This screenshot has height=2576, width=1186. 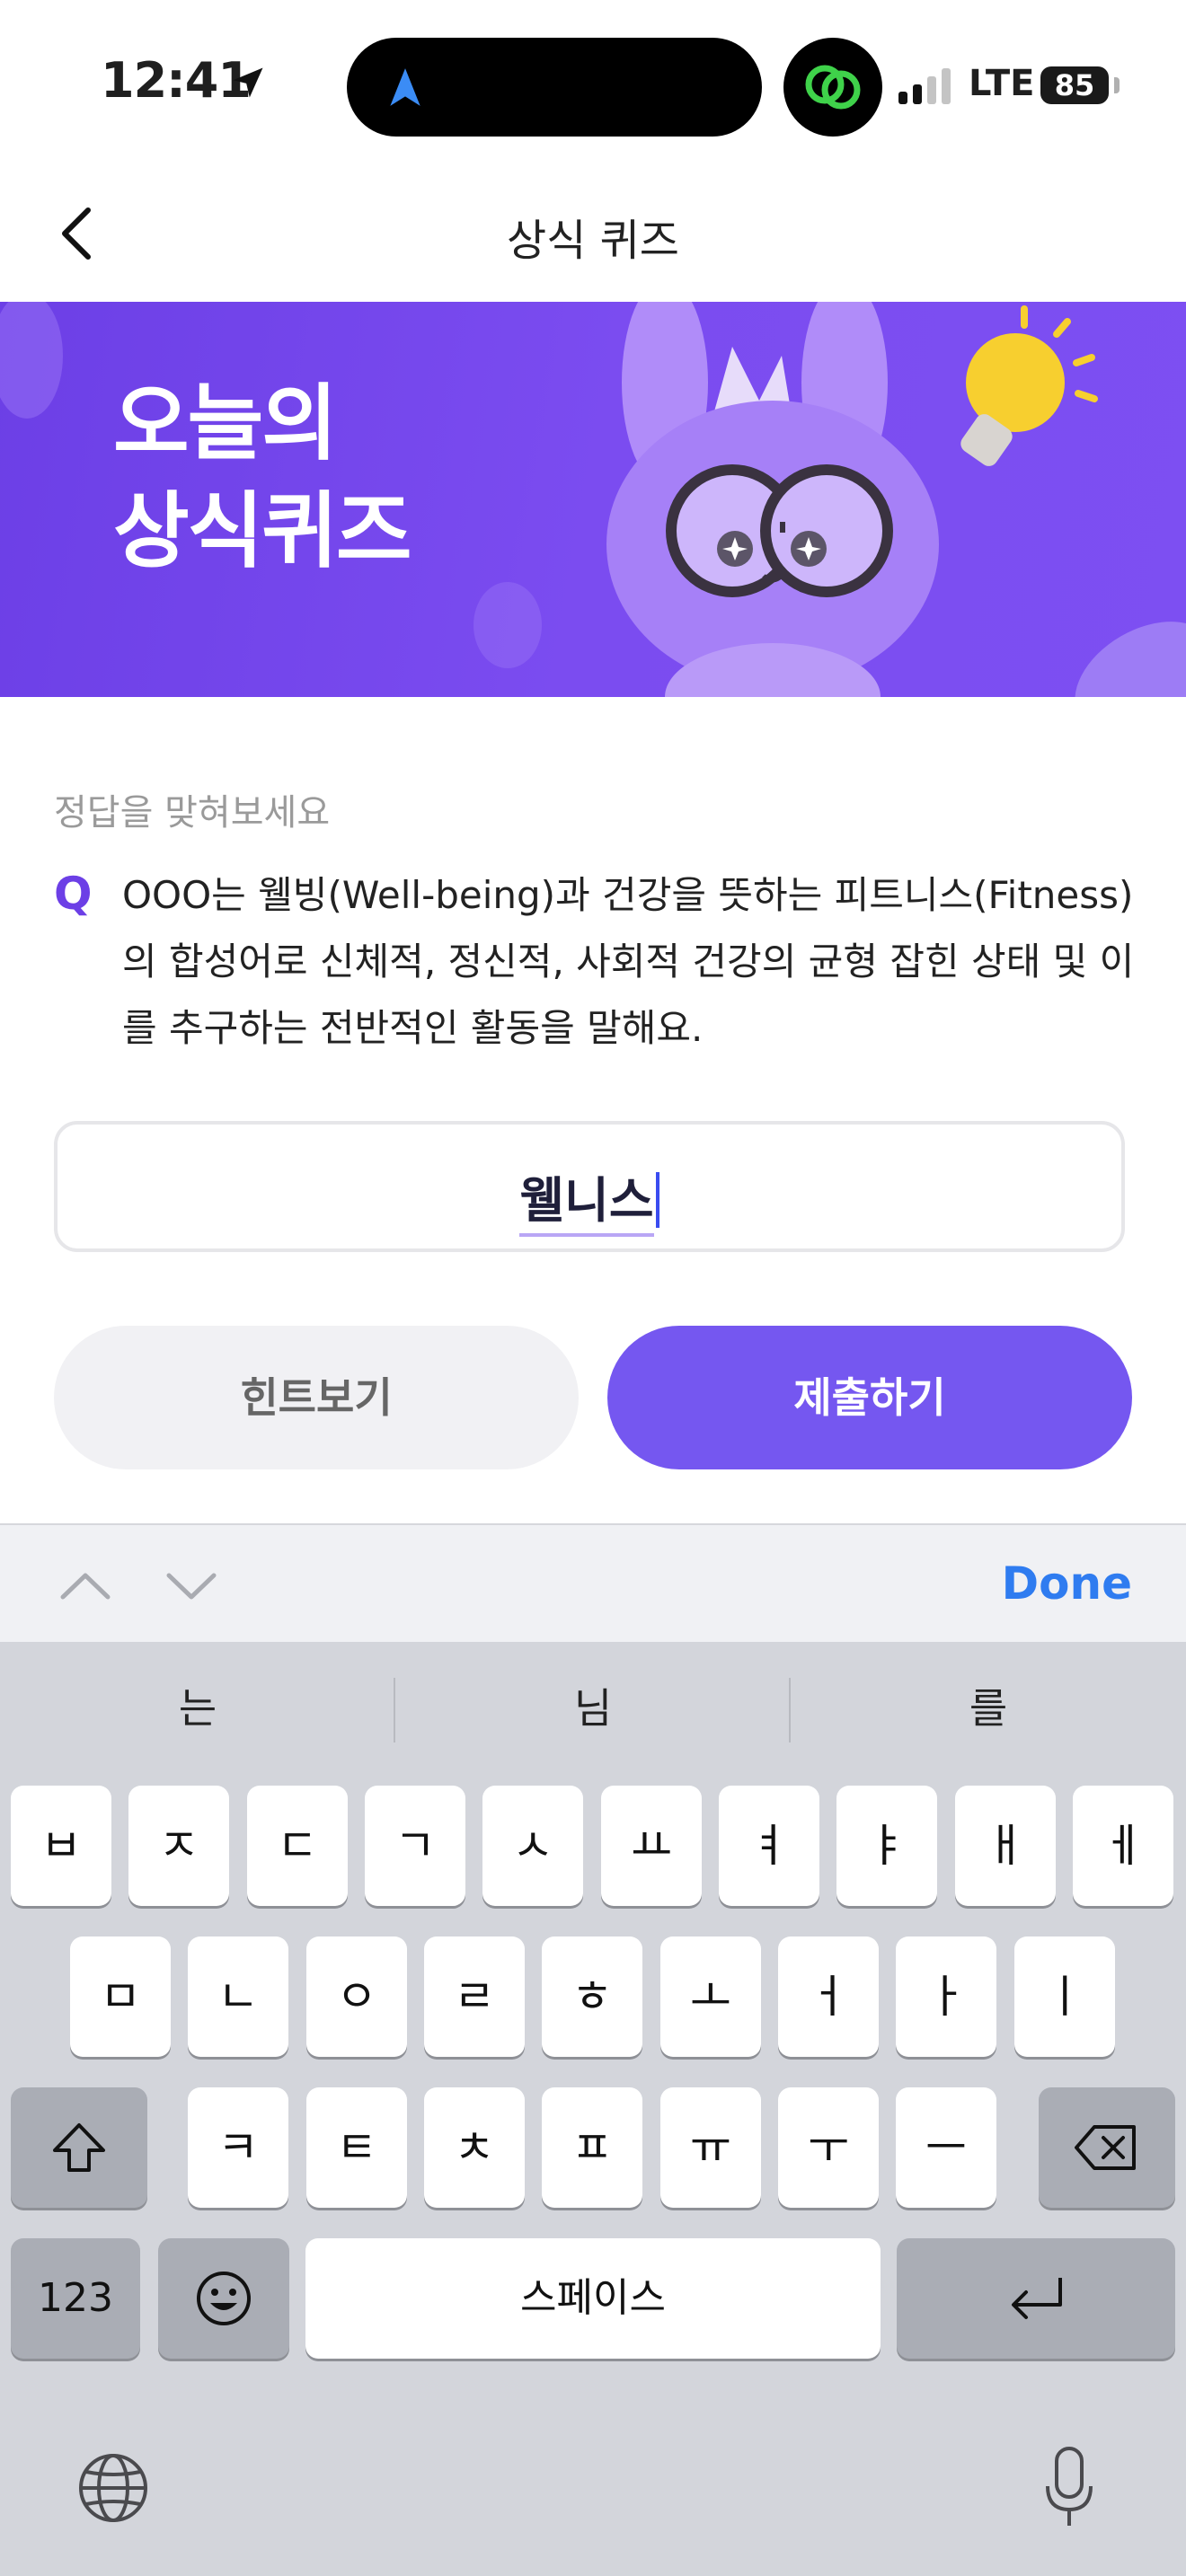 I want to click on key: ㅣ, so click(x=1064, y=1997).